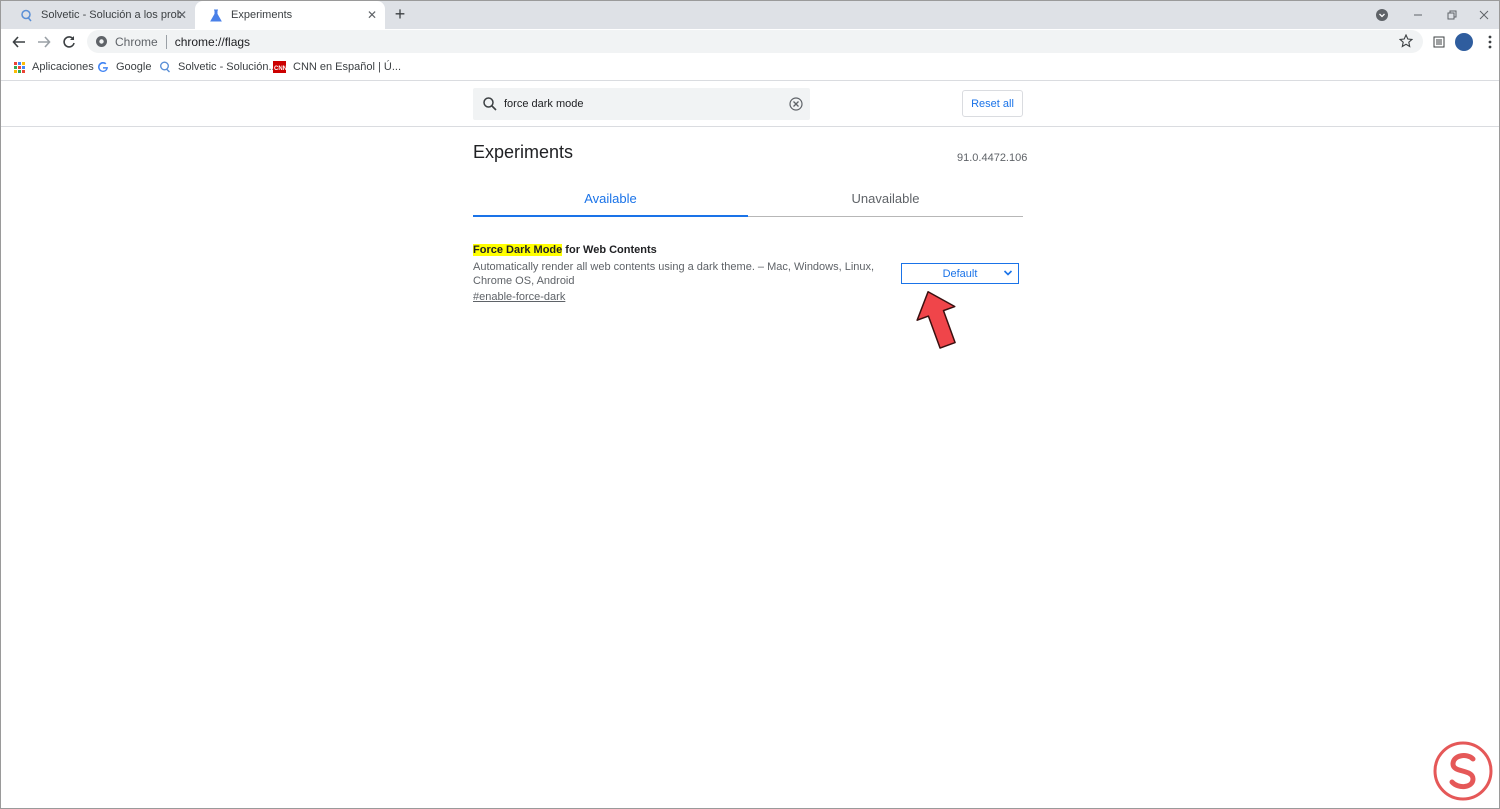  What do you see at coordinates (609, 250) in the screenshot?
I see `experiment-name-rest: for Web Contents` at bounding box center [609, 250].